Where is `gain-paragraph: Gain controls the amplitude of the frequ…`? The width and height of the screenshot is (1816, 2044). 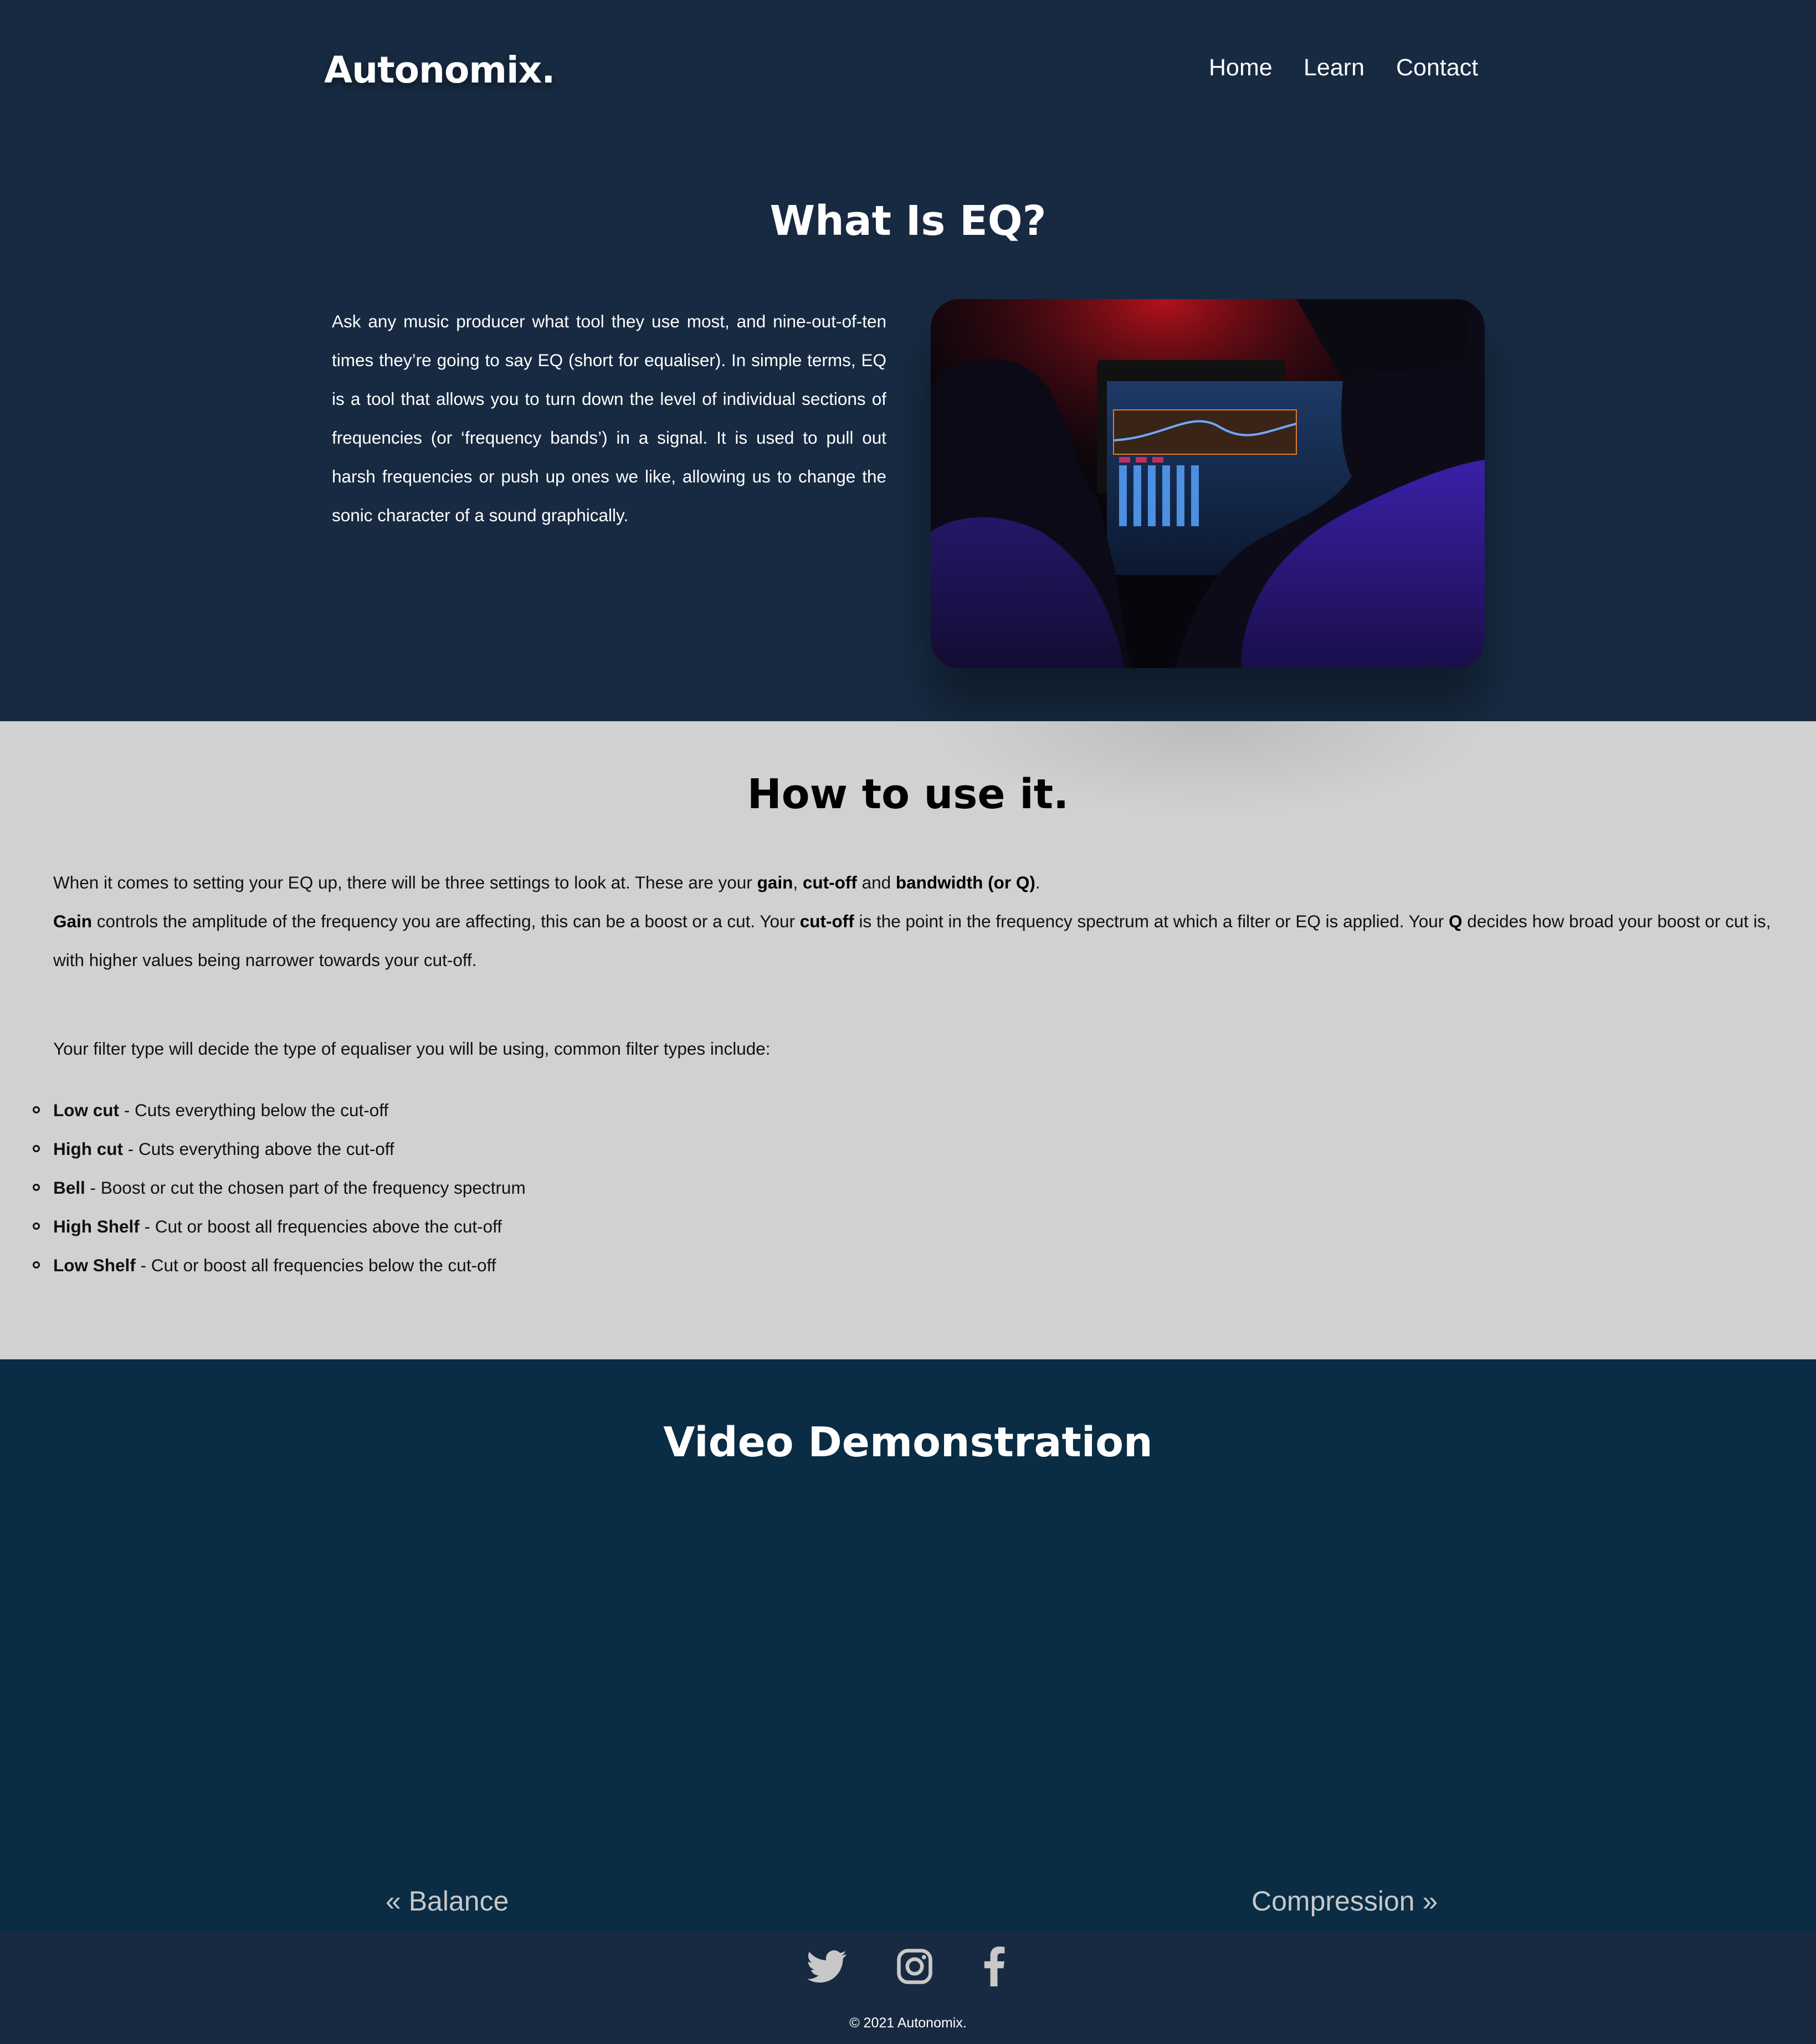
gain-paragraph: Gain controls the amplitude of the frequ… is located at coordinates (912, 940).